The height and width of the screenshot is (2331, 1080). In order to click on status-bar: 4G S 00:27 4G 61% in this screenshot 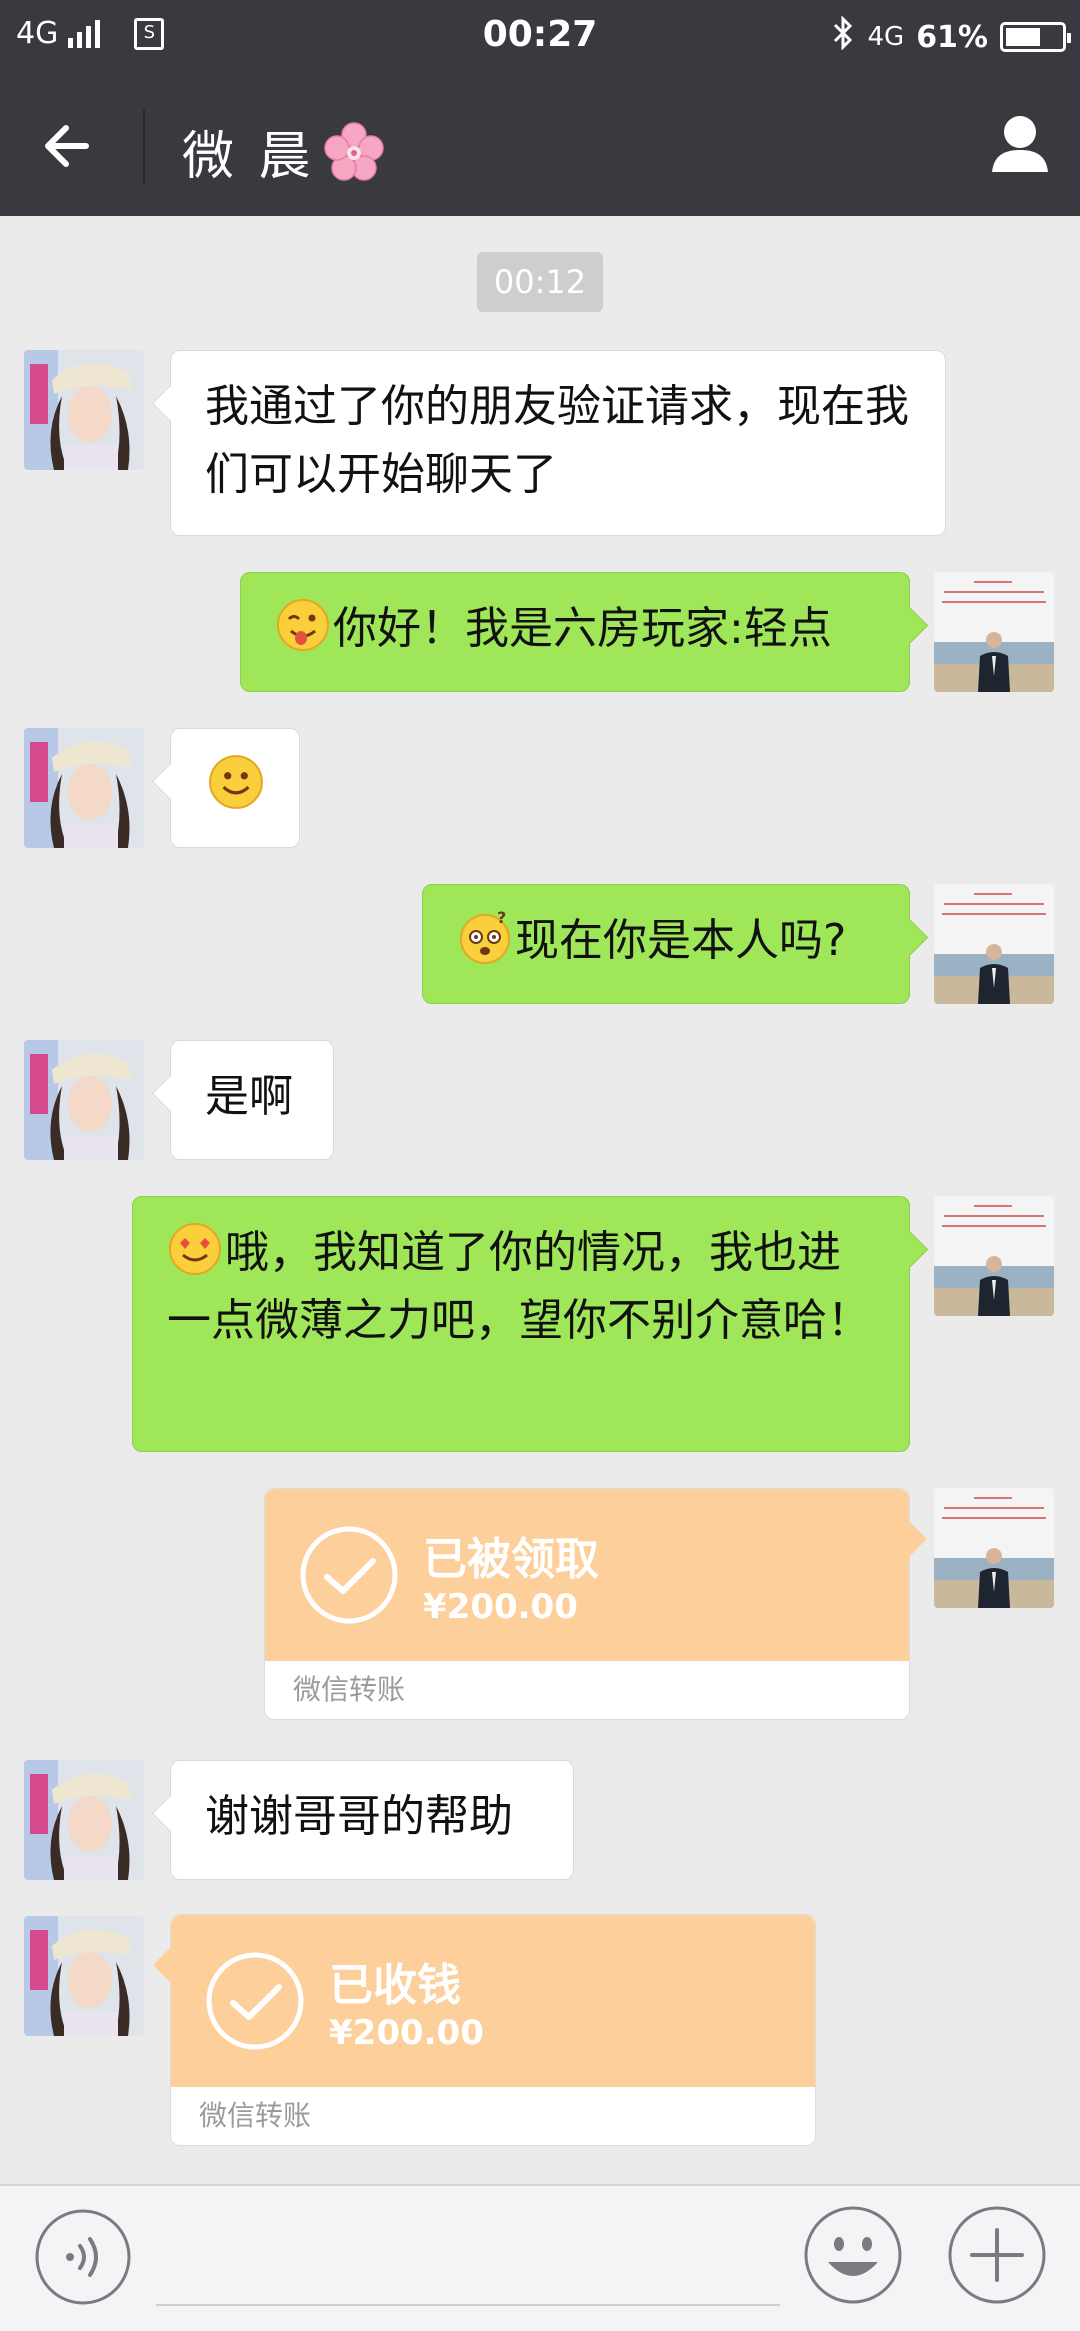, I will do `click(540, 38)`.